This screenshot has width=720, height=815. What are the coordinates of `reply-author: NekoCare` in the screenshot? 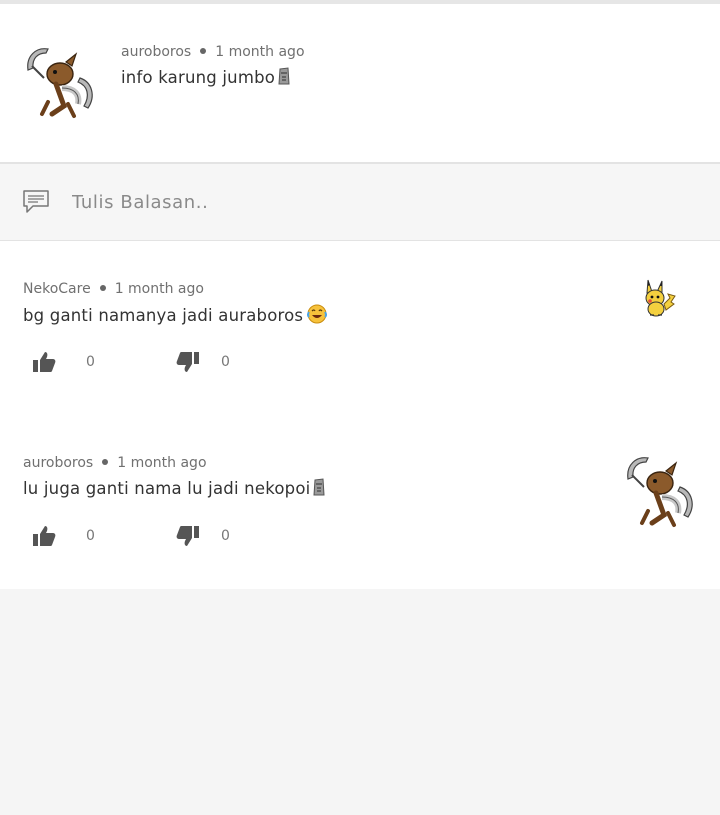 It's located at (57, 289).